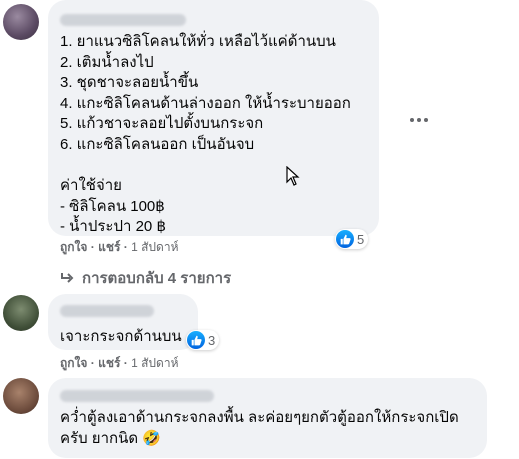 The height and width of the screenshot is (459, 519). I want to click on reaction-count: 5, so click(352, 239).